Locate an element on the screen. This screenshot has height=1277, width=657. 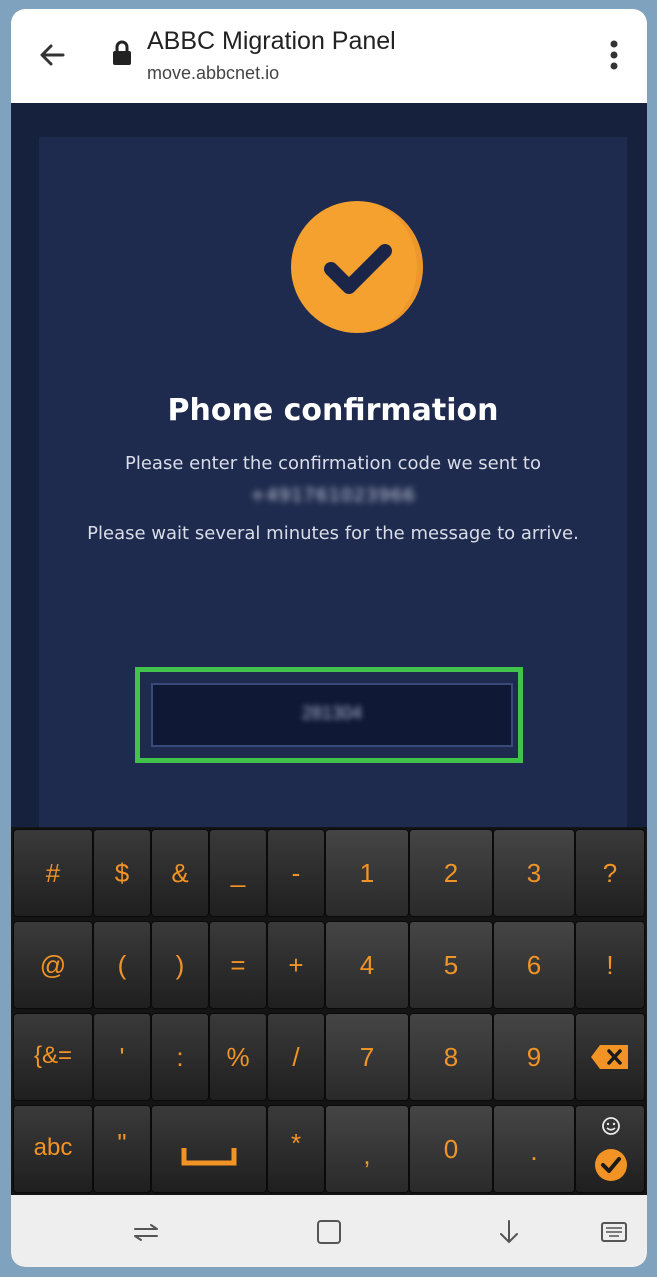
key: 1 is located at coordinates (367, 873).